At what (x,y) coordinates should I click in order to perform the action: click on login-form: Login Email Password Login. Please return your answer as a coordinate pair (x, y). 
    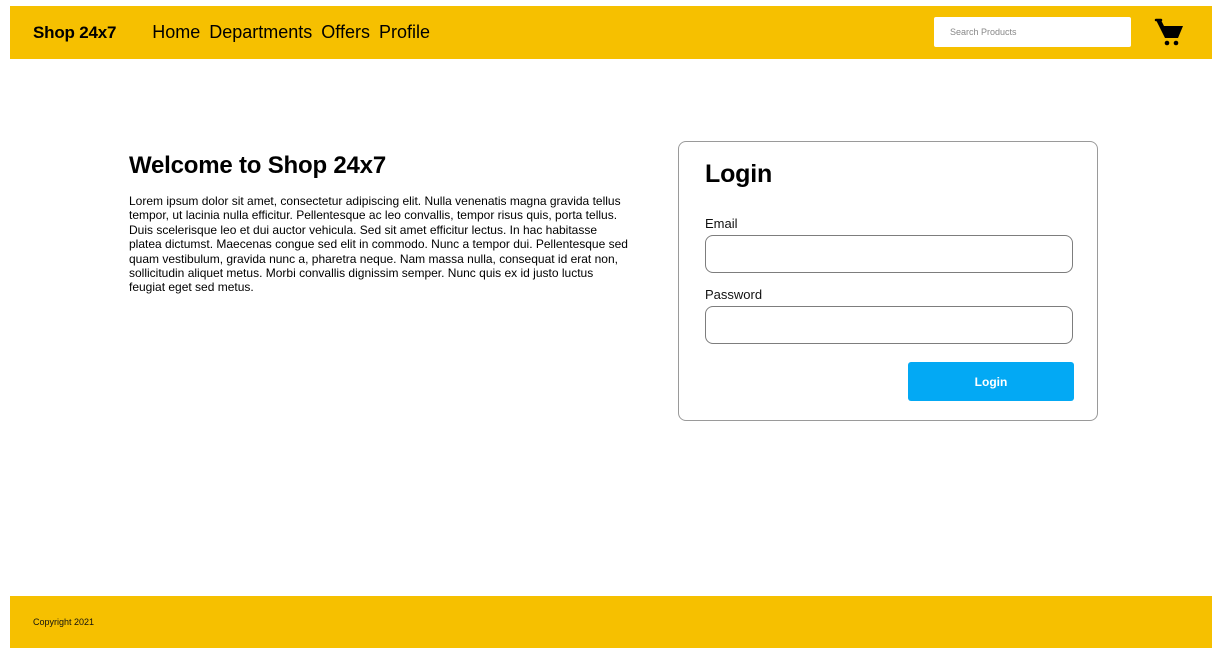
    Looking at the image, I should click on (888, 281).